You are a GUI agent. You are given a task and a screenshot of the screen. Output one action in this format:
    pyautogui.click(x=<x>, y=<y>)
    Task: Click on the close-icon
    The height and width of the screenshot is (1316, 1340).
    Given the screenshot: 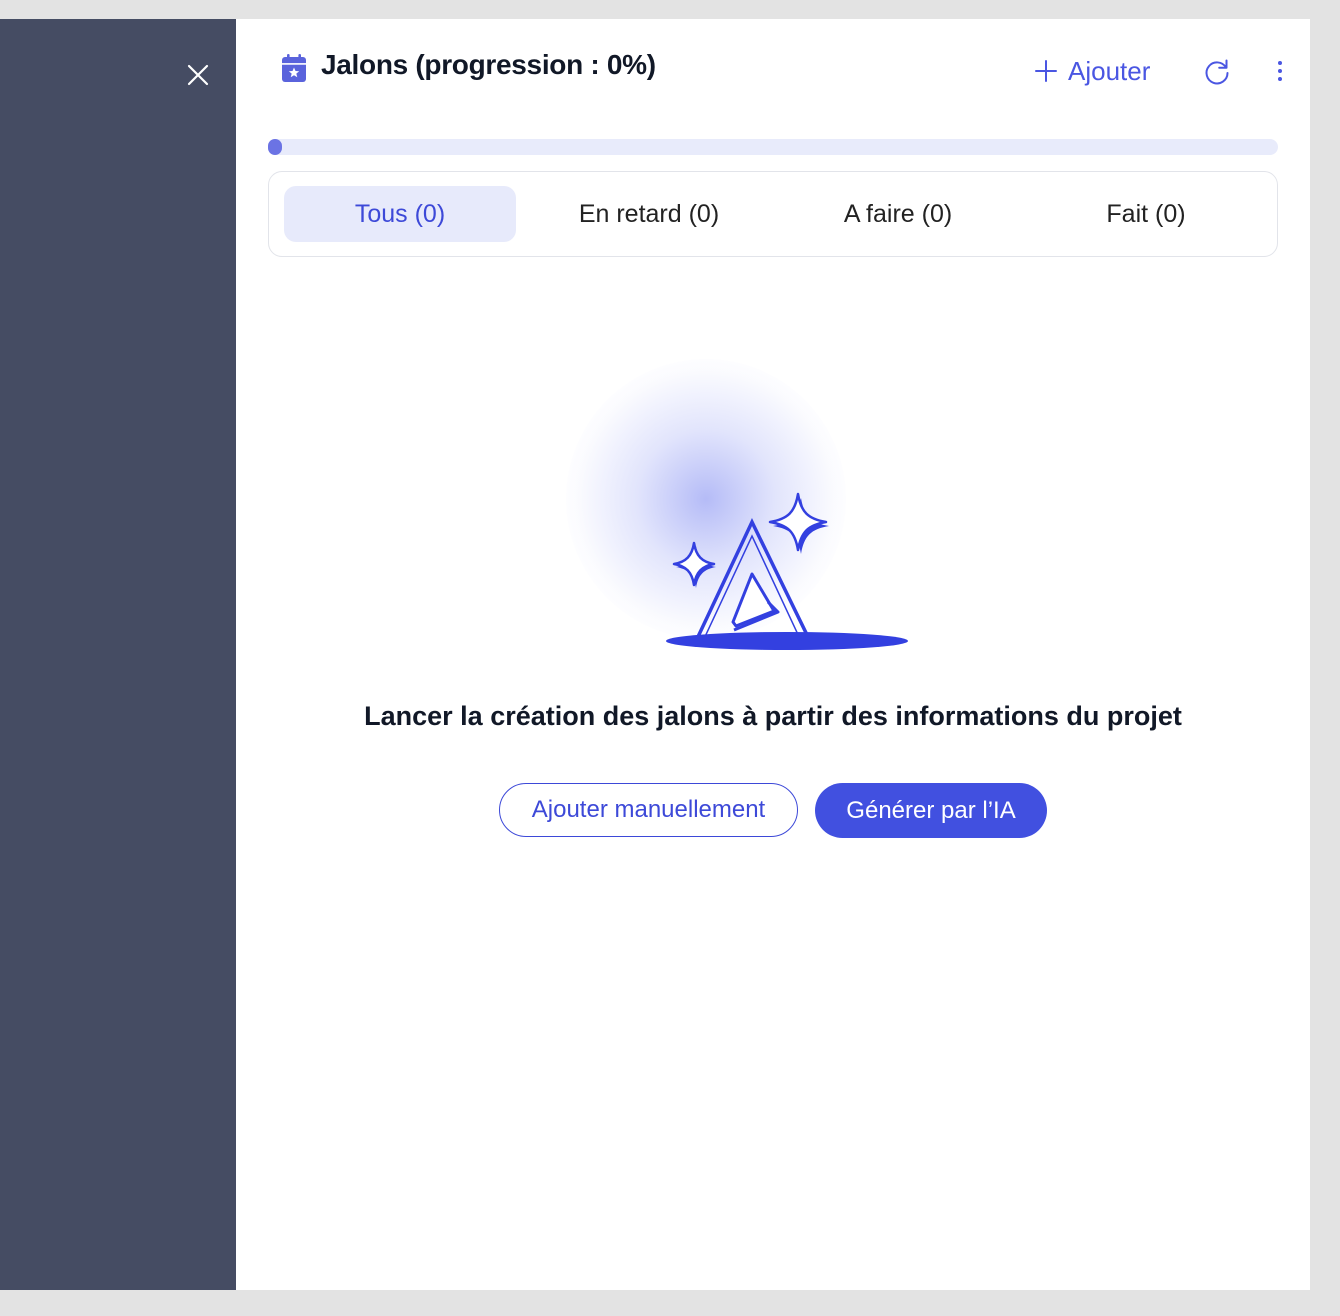 What is the action you would take?
    pyautogui.click(x=198, y=75)
    